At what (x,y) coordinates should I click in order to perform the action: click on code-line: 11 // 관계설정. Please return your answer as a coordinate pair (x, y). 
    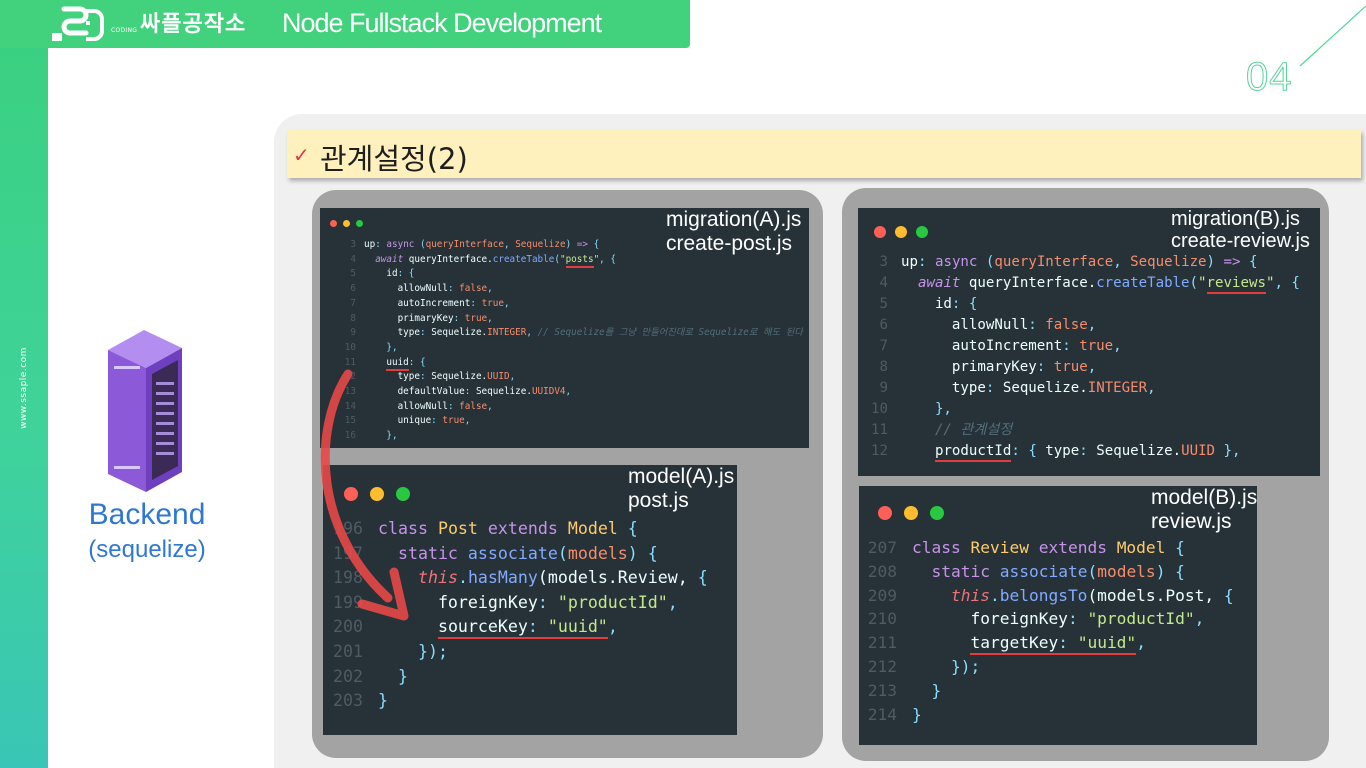
    Looking at the image, I should click on (1084, 430).